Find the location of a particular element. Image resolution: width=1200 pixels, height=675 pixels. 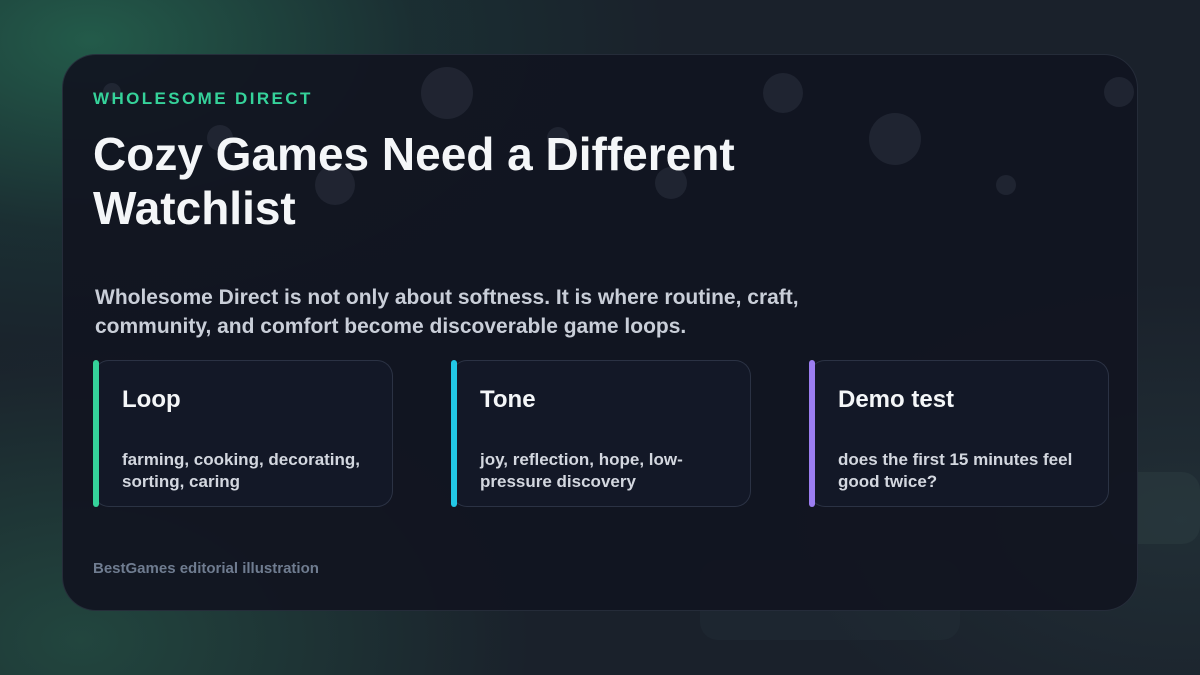

feature-title: Tone is located at coordinates (508, 399).